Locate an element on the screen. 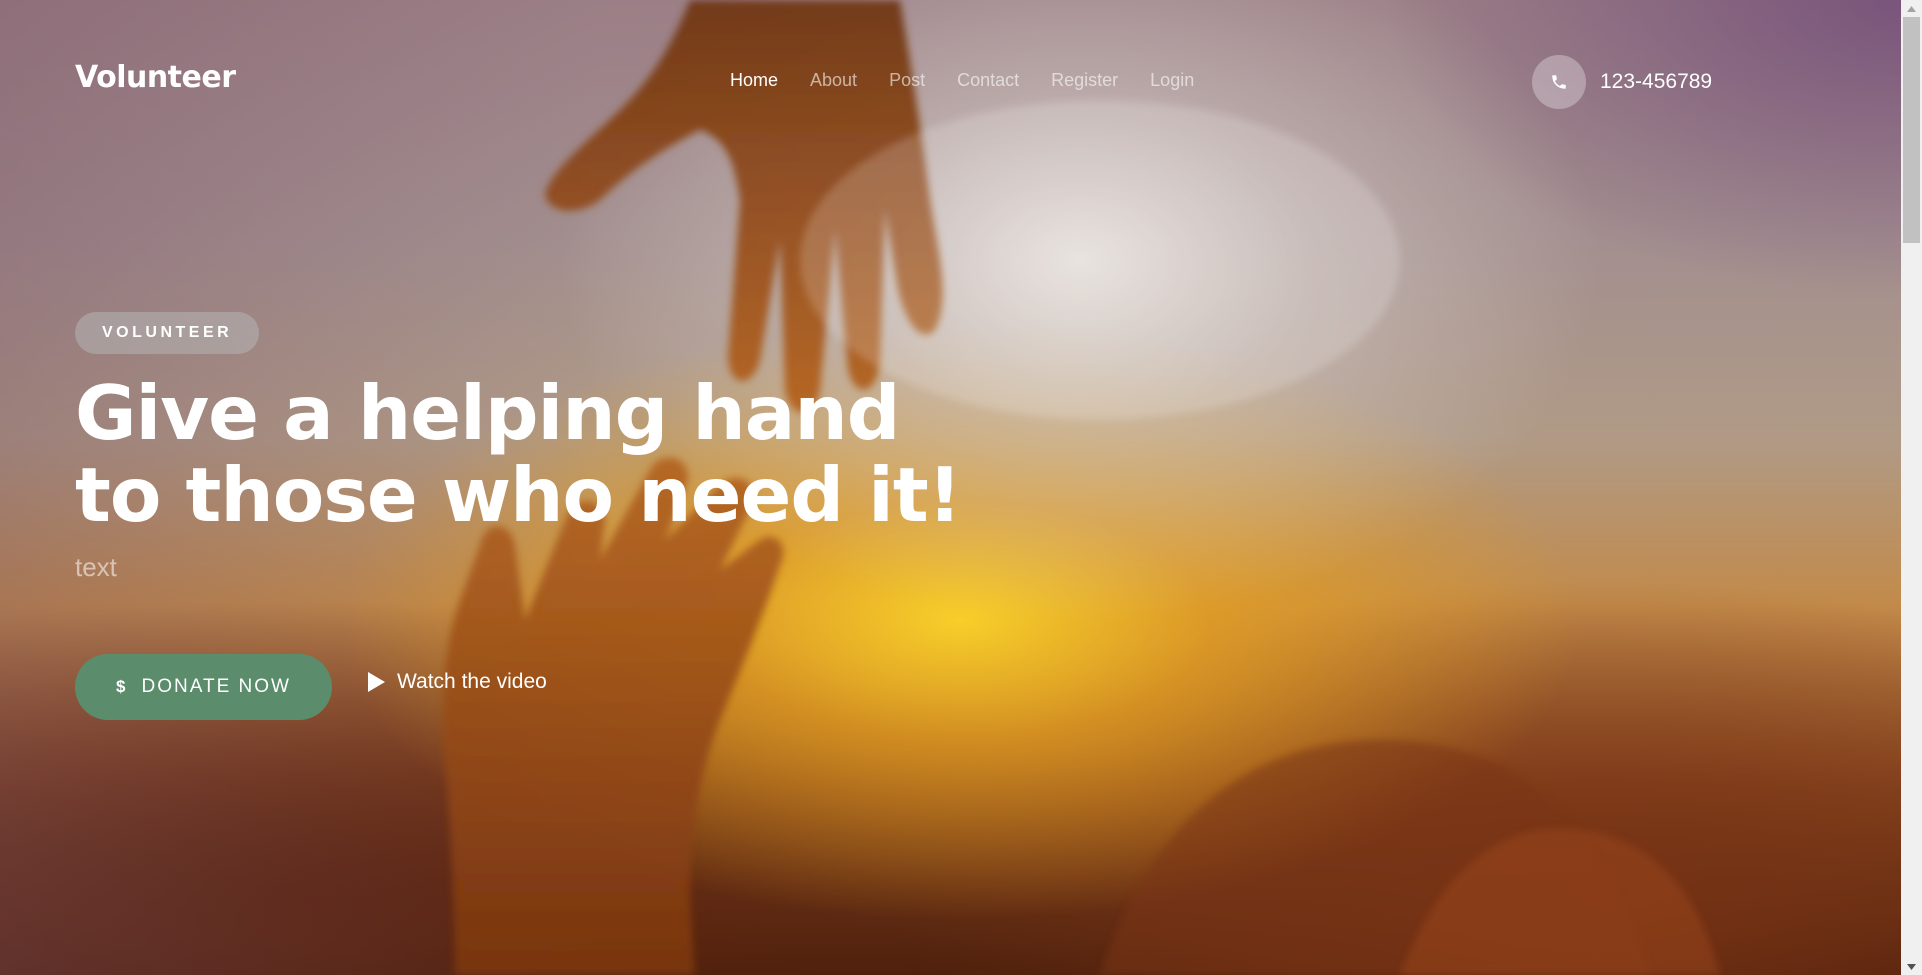  nav-item-home: Home is located at coordinates (754, 80).